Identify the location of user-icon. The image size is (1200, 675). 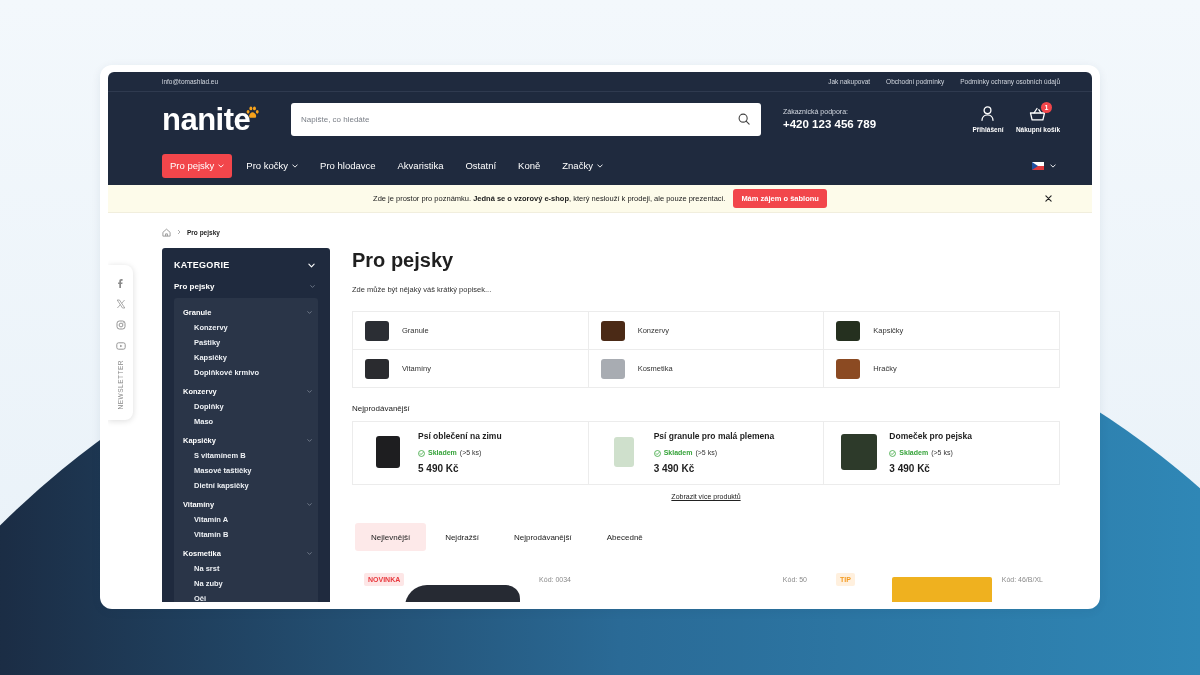
(988, 113).